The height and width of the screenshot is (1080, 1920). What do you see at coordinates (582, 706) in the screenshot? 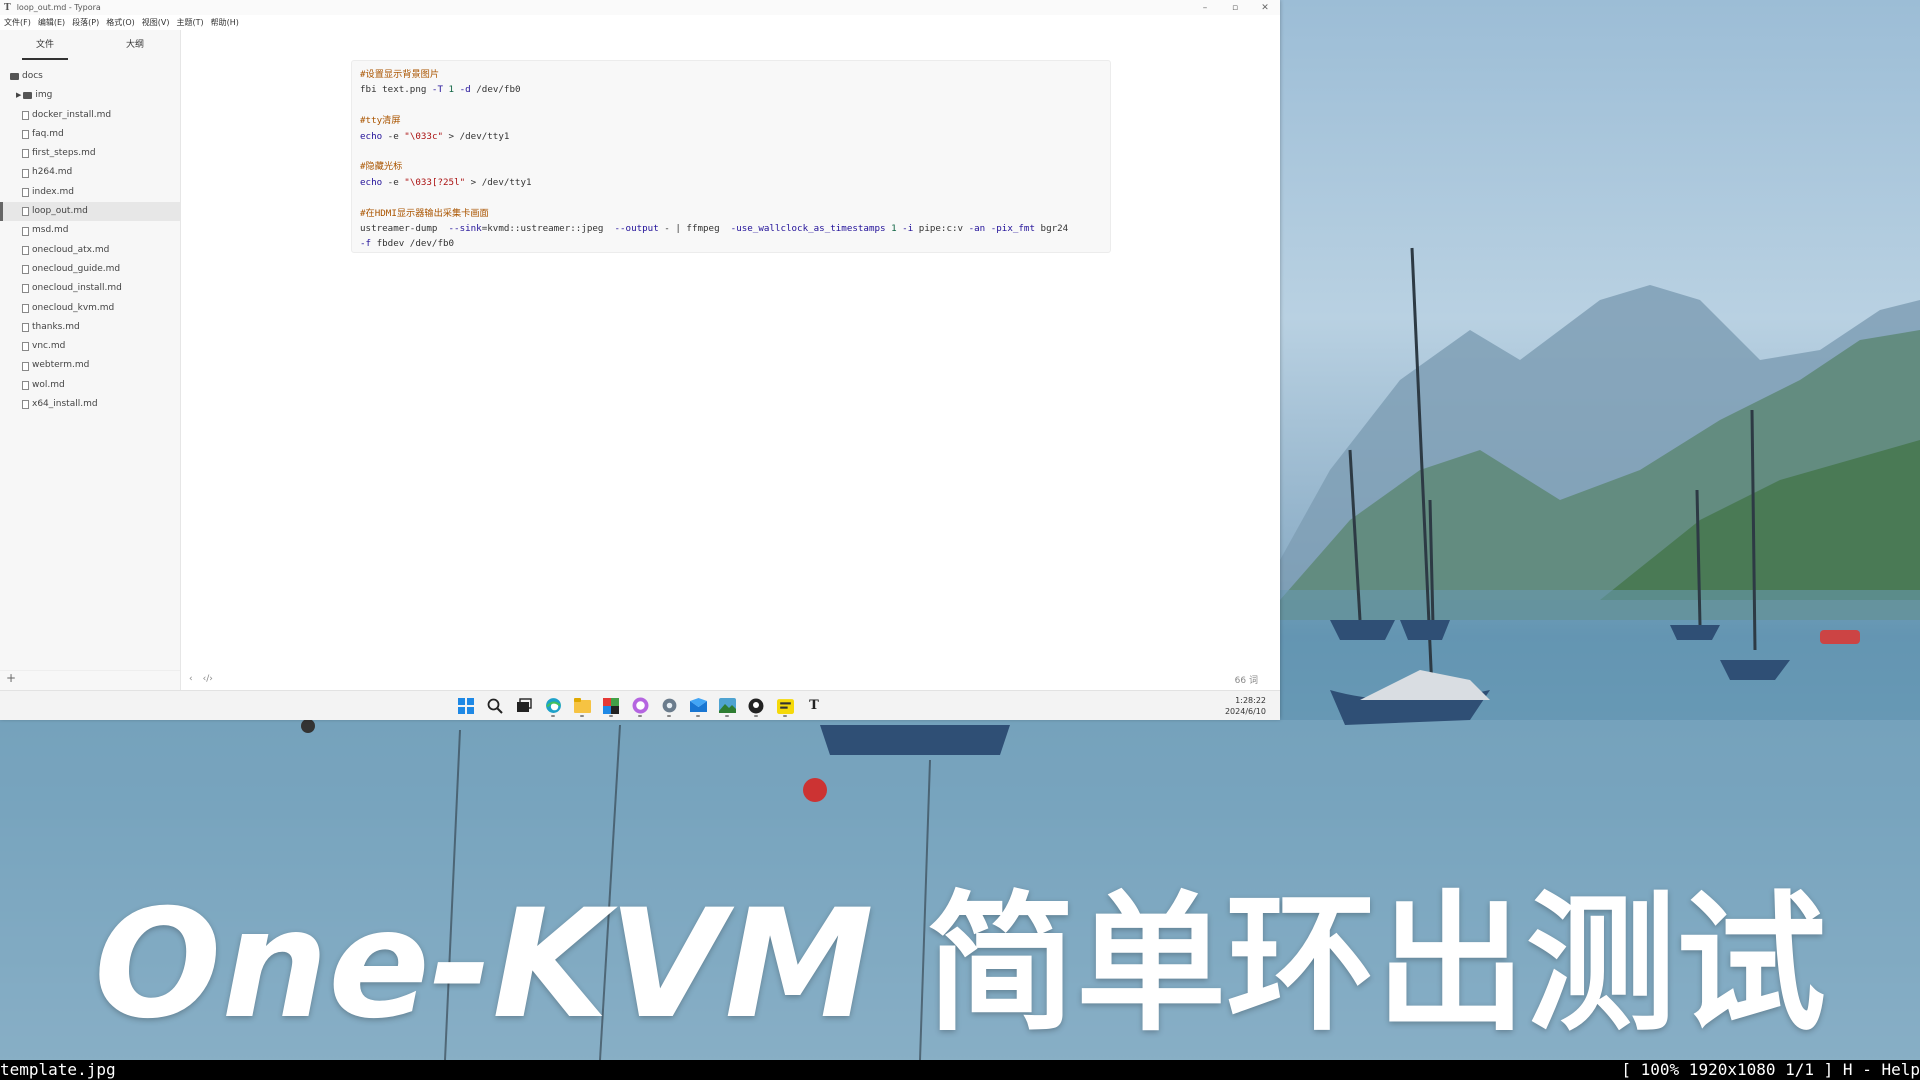
I see `file-explorer-icon` at bounding box center [582, 706].